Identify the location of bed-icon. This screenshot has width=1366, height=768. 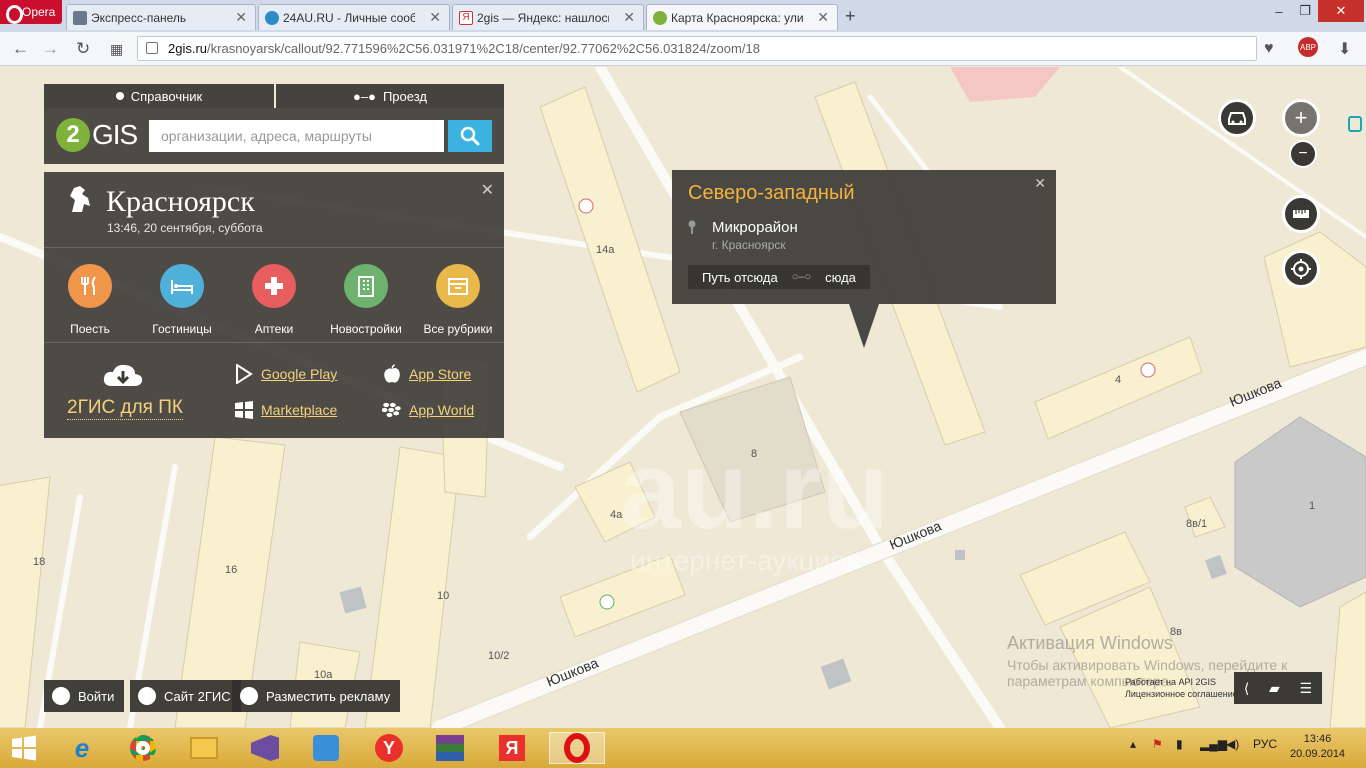
(182, 286).